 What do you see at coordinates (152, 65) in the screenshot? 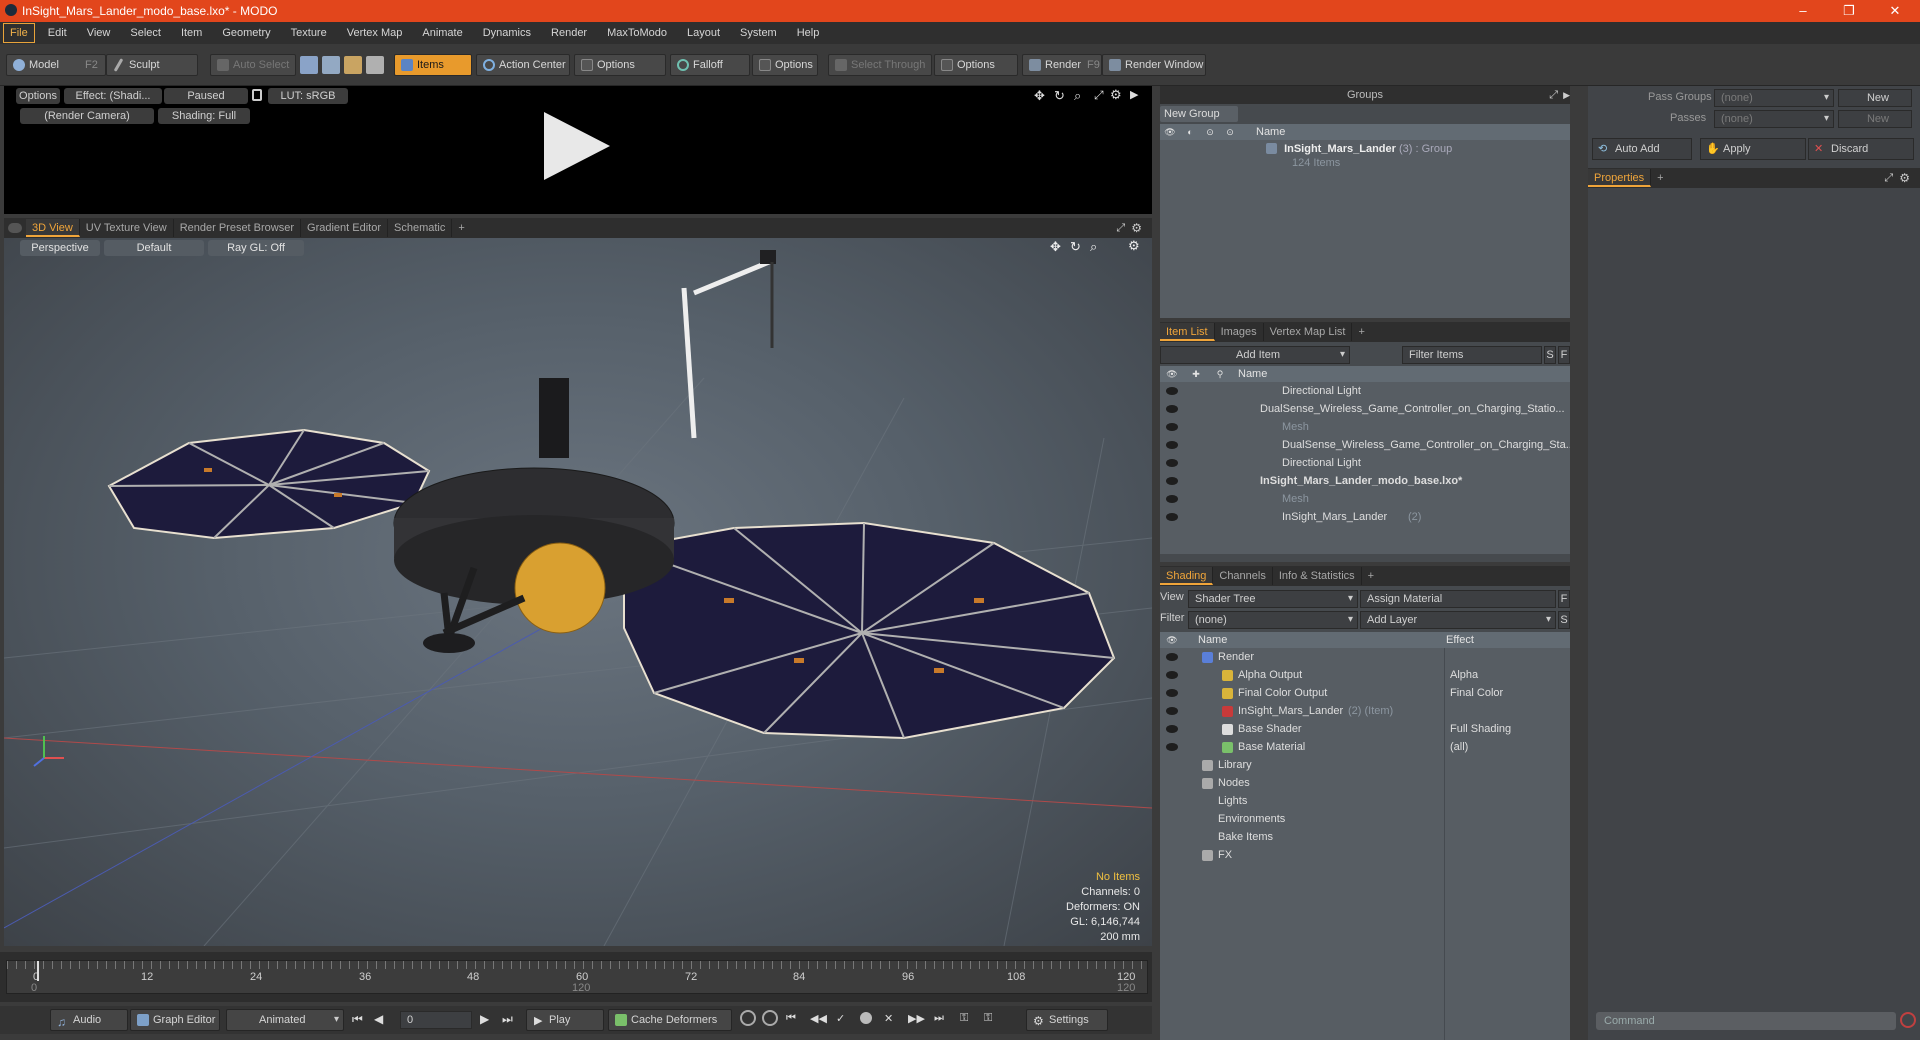
I see `sculpt-mode-button: Sculpt` at bounding box center [152, 65].